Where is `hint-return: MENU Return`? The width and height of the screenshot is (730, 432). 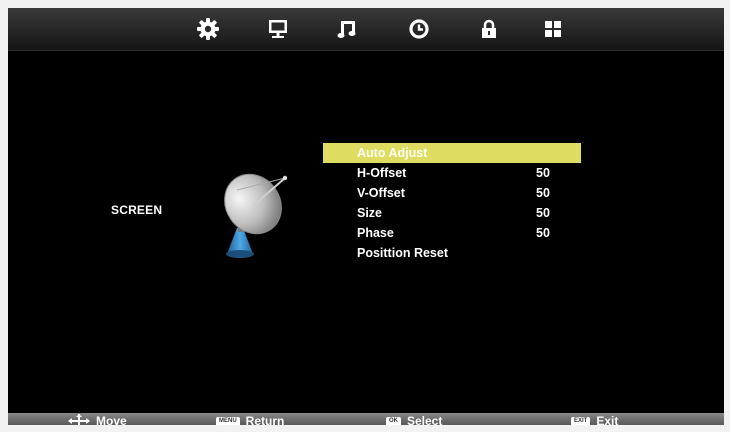 hint-return: MENU Return is located at coordinates (250, 419).